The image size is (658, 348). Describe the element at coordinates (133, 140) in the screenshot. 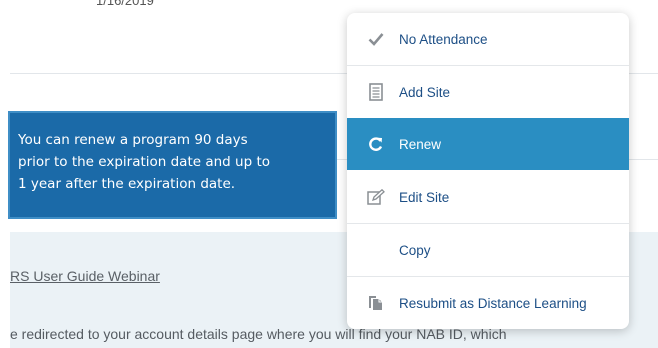

I see `tooltip-line: You can renew a program 90 days` at that location.